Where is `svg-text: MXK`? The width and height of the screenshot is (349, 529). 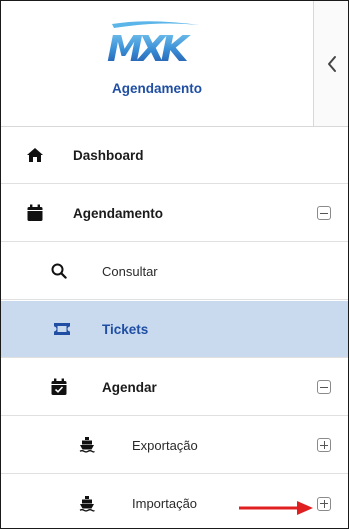
svg-text: MXK is located at coordinates (149, 47).